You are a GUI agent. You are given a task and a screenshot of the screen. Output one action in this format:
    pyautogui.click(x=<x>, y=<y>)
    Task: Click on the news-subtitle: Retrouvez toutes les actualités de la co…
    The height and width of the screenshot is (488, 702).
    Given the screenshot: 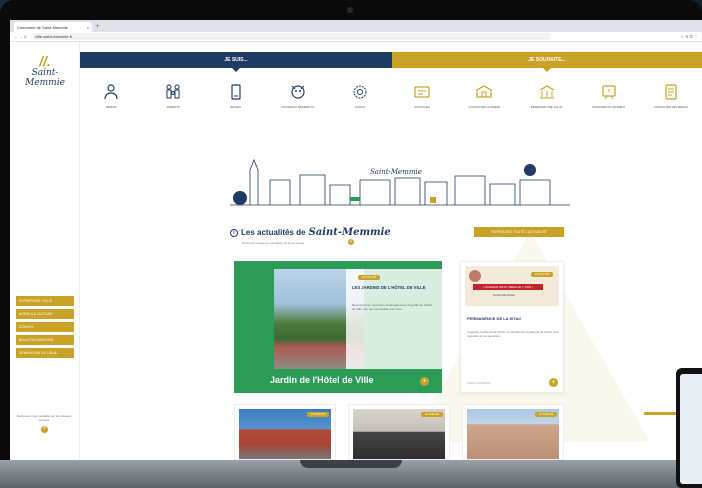 What is the action you would take?
    pyautogui.click(x=273, y=243)
    